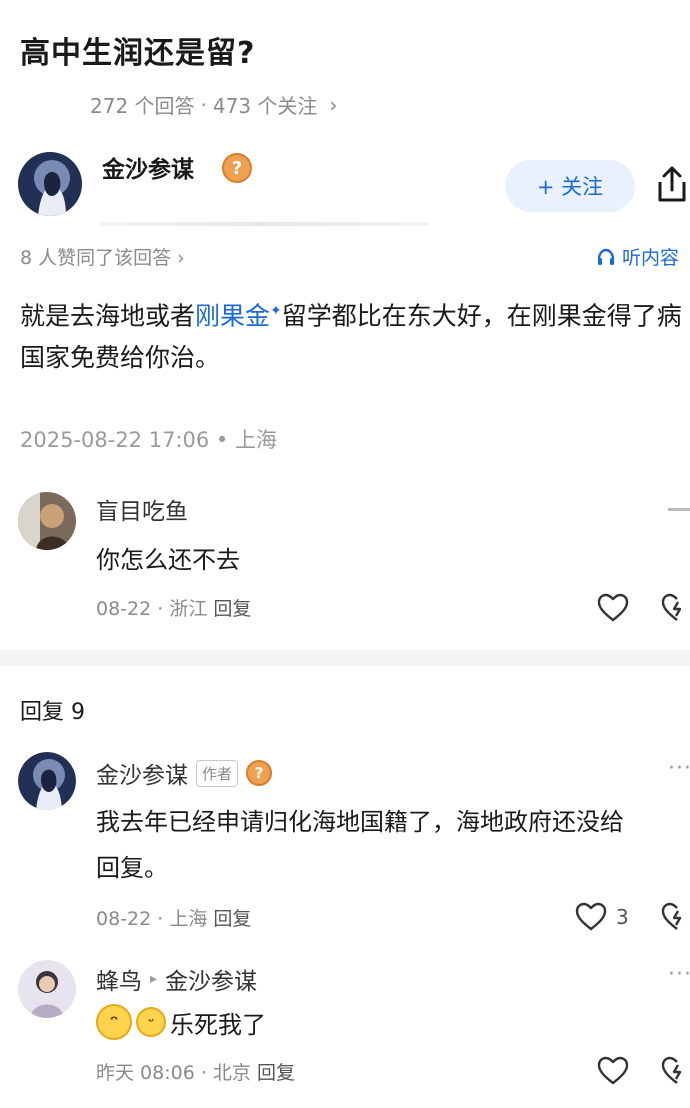  Describe the element at coordinates (211, 979) in the screenshot. I see `reply-to-name: 金沙参谋` at that location.